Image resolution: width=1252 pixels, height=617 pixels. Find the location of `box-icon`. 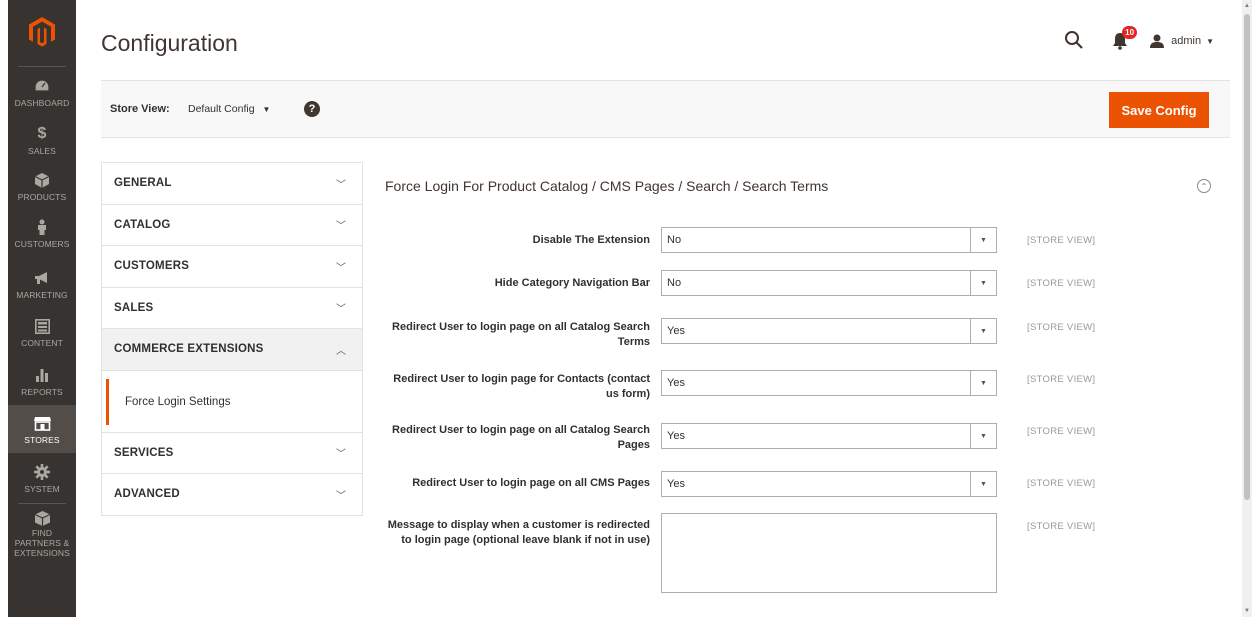

box-icon is located at coordinates (42, 518).